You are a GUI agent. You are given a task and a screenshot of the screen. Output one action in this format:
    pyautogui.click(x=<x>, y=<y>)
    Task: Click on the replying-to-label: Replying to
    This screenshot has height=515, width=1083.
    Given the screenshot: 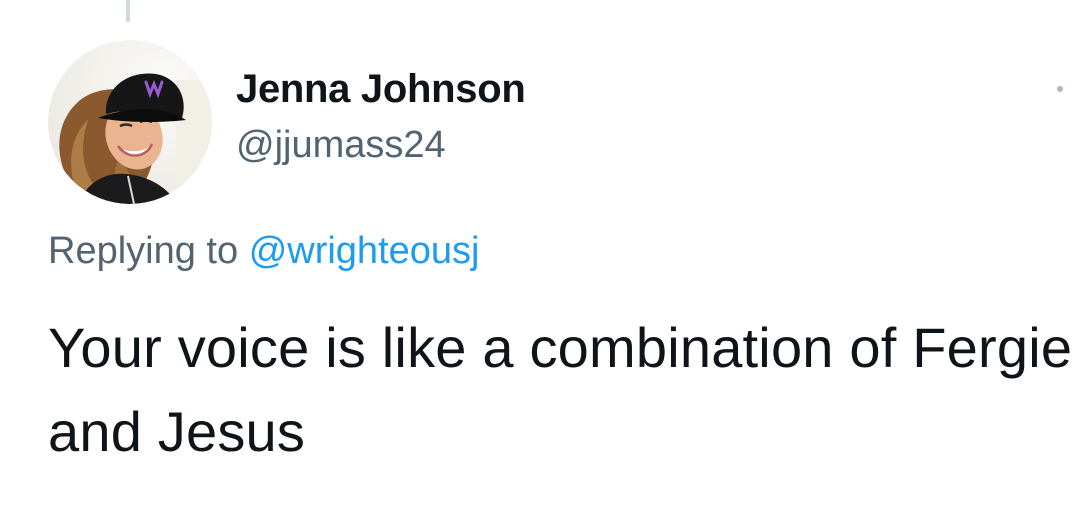 What is the action you would take?
    pyautogui.click(x=143, y=251)
    